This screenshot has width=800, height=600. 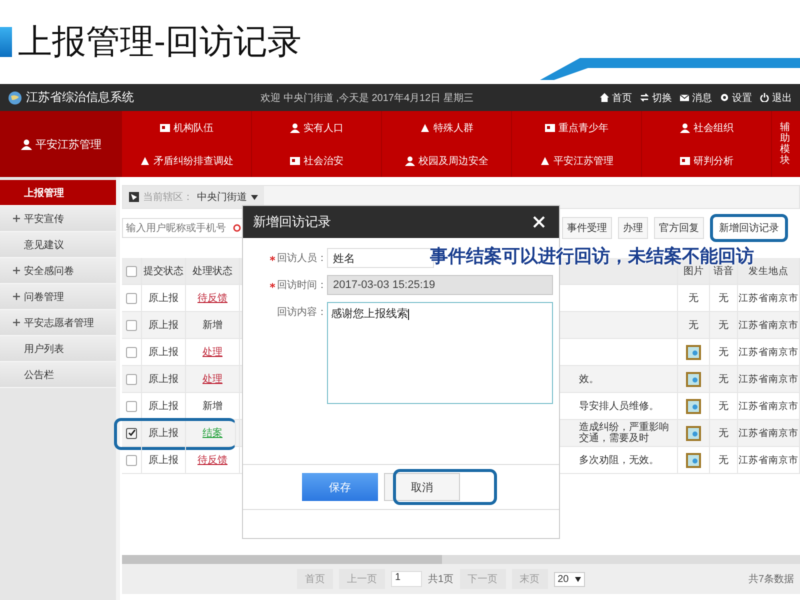 What do you see at coordinates (656, 97) in the screenshot?
I see `top-link: 切换` at bounding box center [656, 97].